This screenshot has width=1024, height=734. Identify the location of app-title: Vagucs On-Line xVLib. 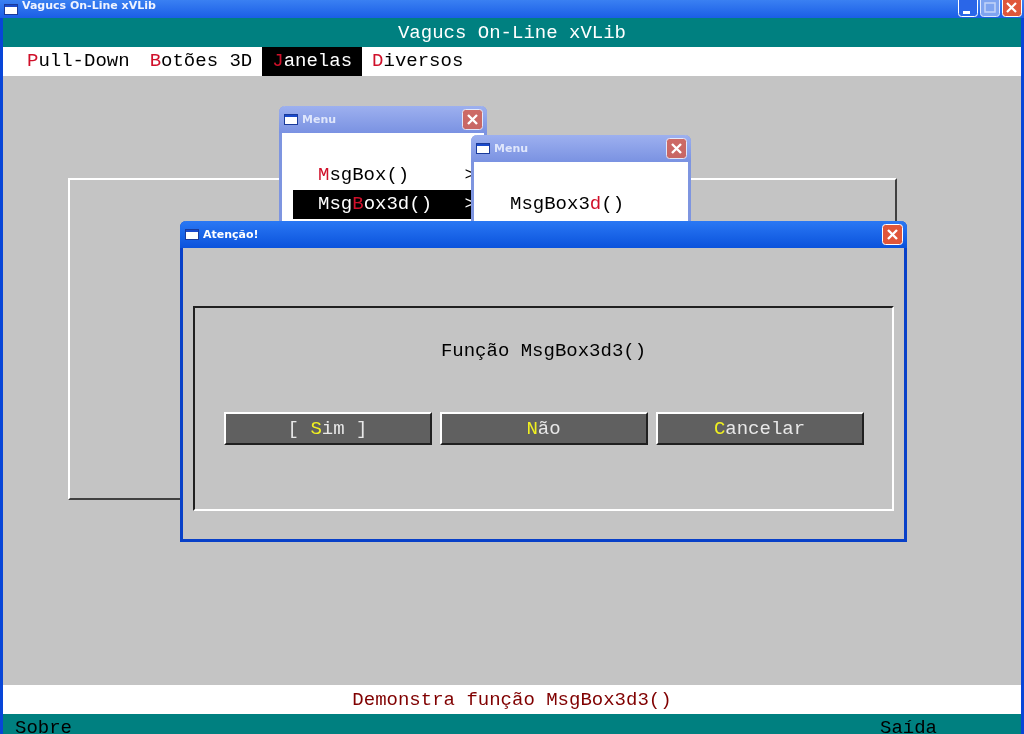
(511, 32).